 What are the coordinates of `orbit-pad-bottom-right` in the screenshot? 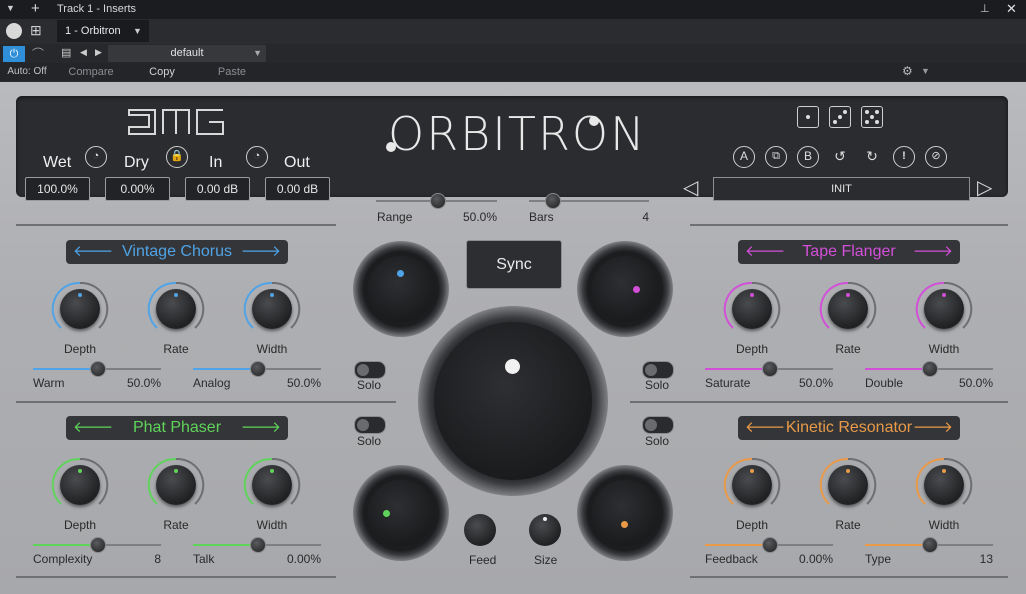 It's located at (625, 513).